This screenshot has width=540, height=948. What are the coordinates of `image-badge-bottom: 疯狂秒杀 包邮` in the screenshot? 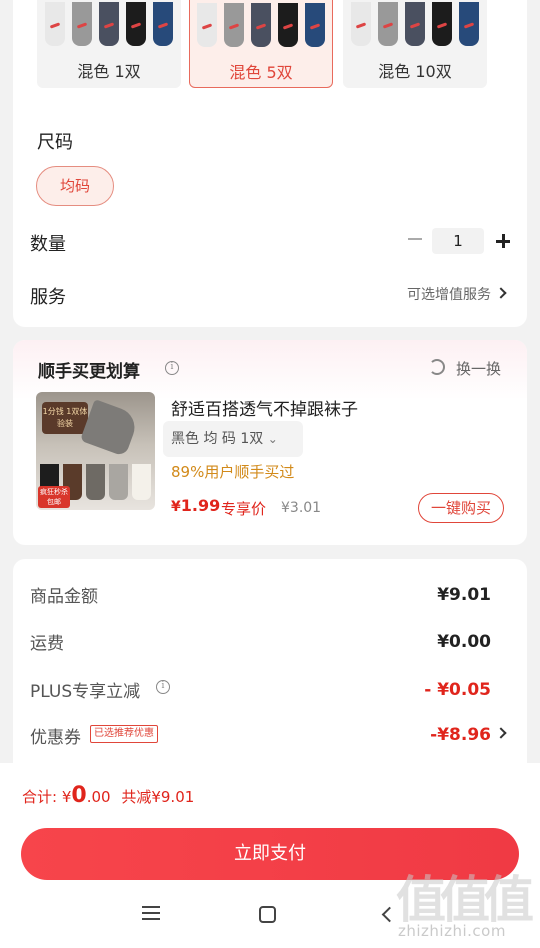 It's located at (54, 497).